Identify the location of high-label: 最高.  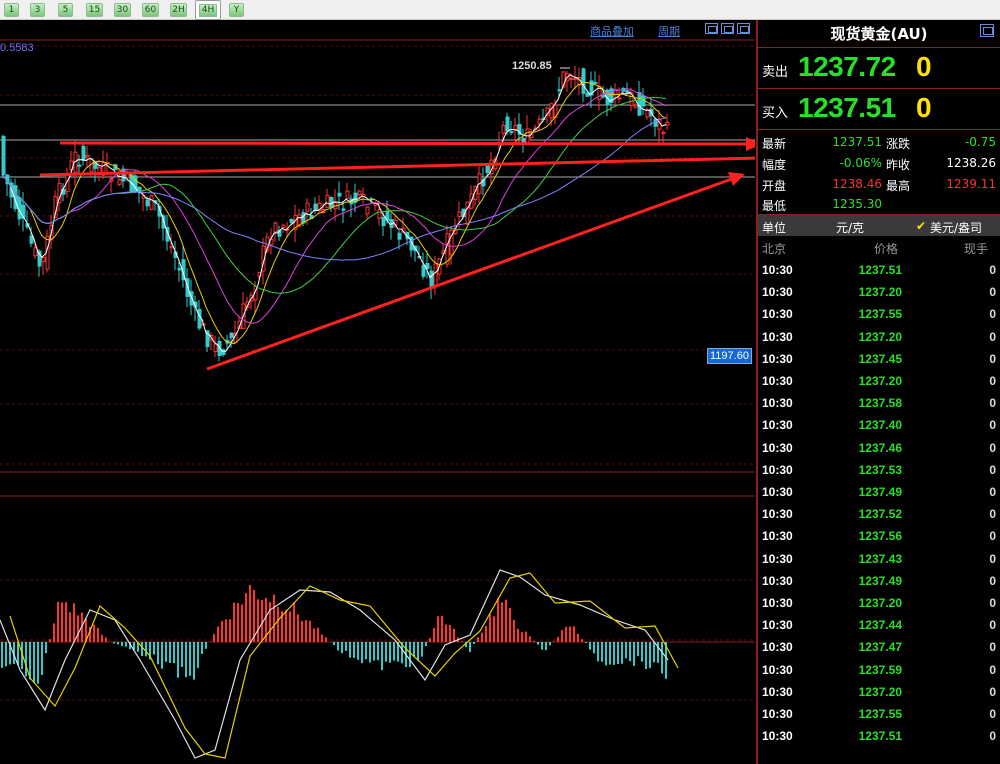
(898, 186).